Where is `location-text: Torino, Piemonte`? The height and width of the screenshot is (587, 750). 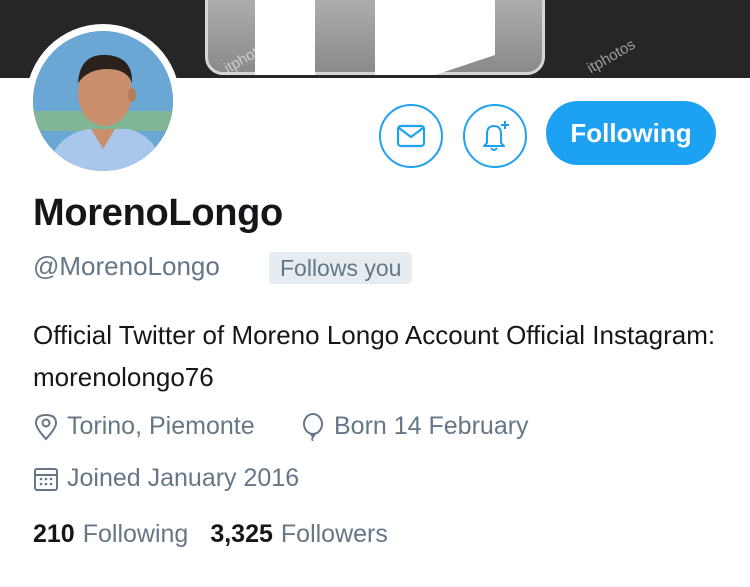 location-text: Torino, Piemonte is located at coordinates (161, 426).